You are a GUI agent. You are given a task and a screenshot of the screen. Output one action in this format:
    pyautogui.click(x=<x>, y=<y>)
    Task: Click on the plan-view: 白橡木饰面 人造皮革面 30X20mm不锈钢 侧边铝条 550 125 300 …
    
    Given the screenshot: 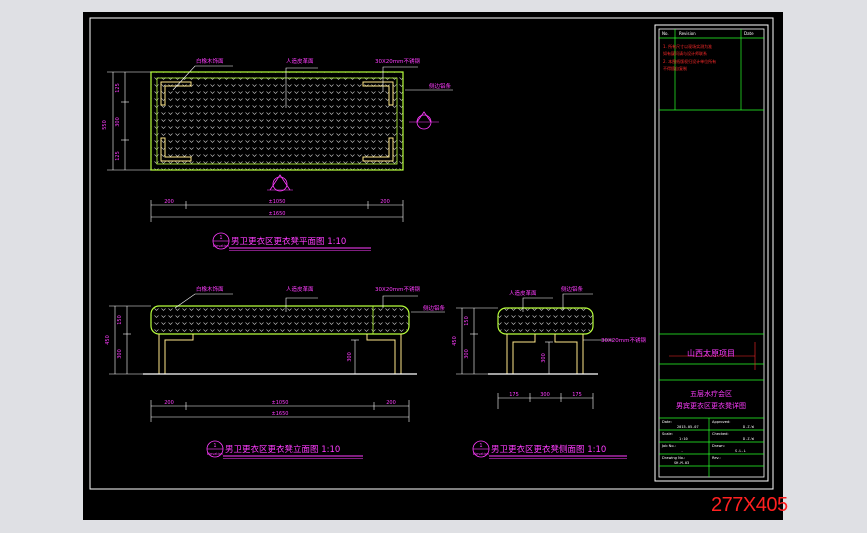 What is the action you would take?
    pyautogui.click(x=277, y=154)
    